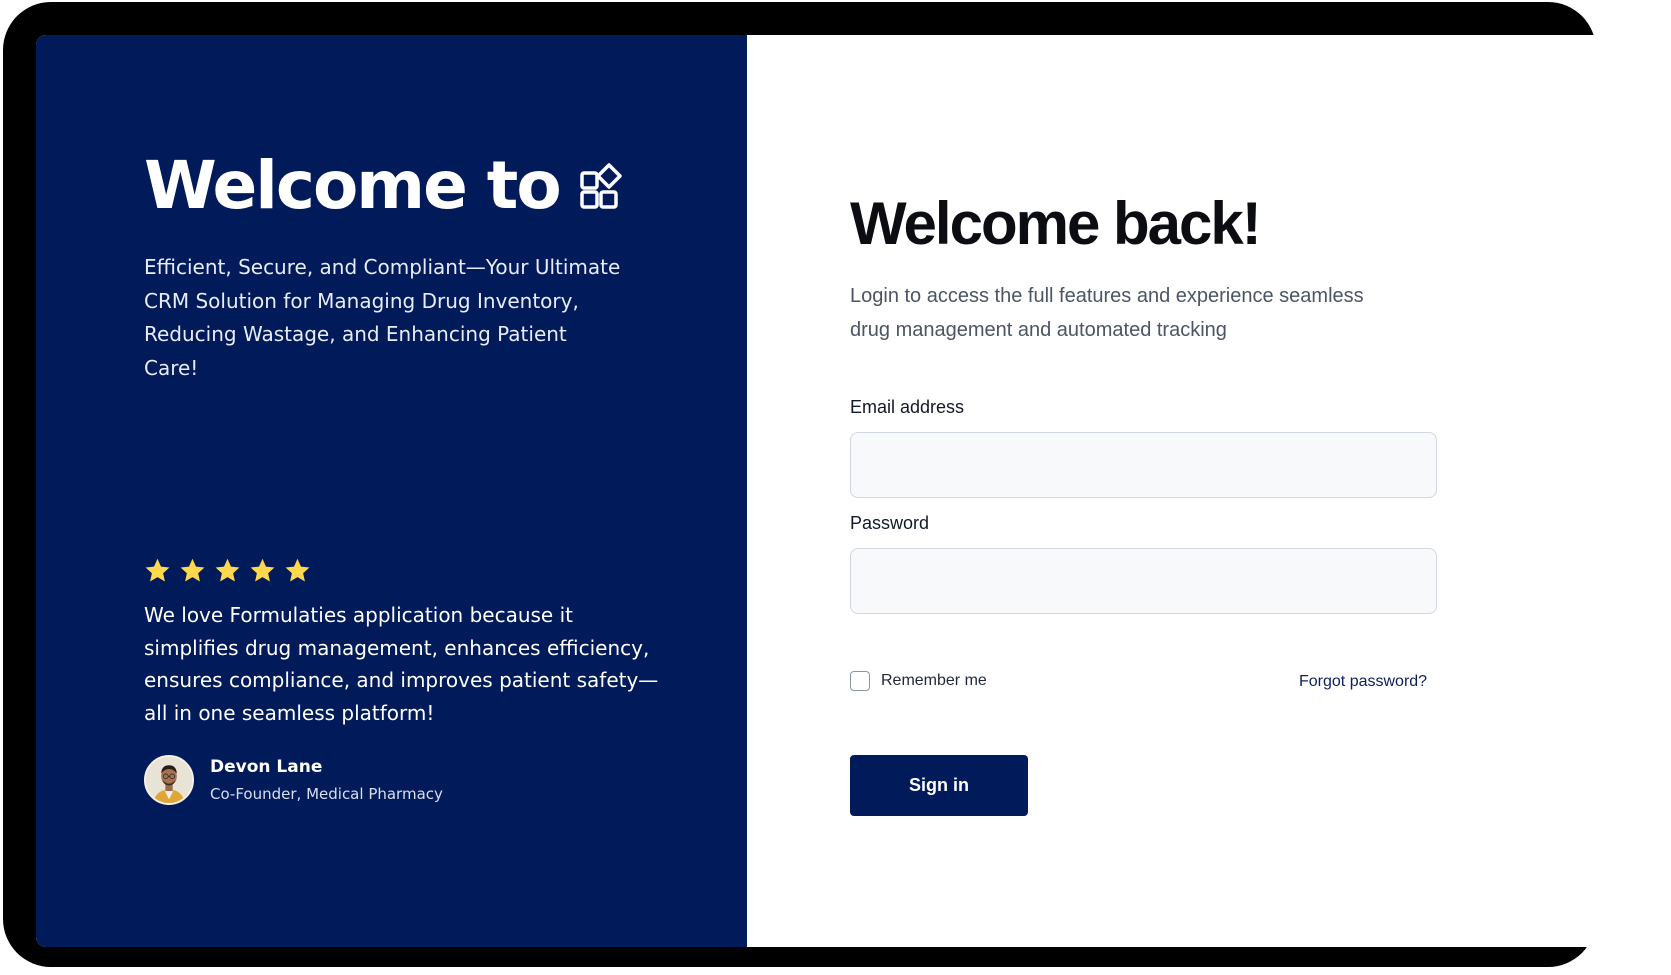 This screenshot has width=1671, height=975. What do you see at coordinates (1143, 465) in the screenshot?
I see `email-field` at bounding box center [1143, 465].